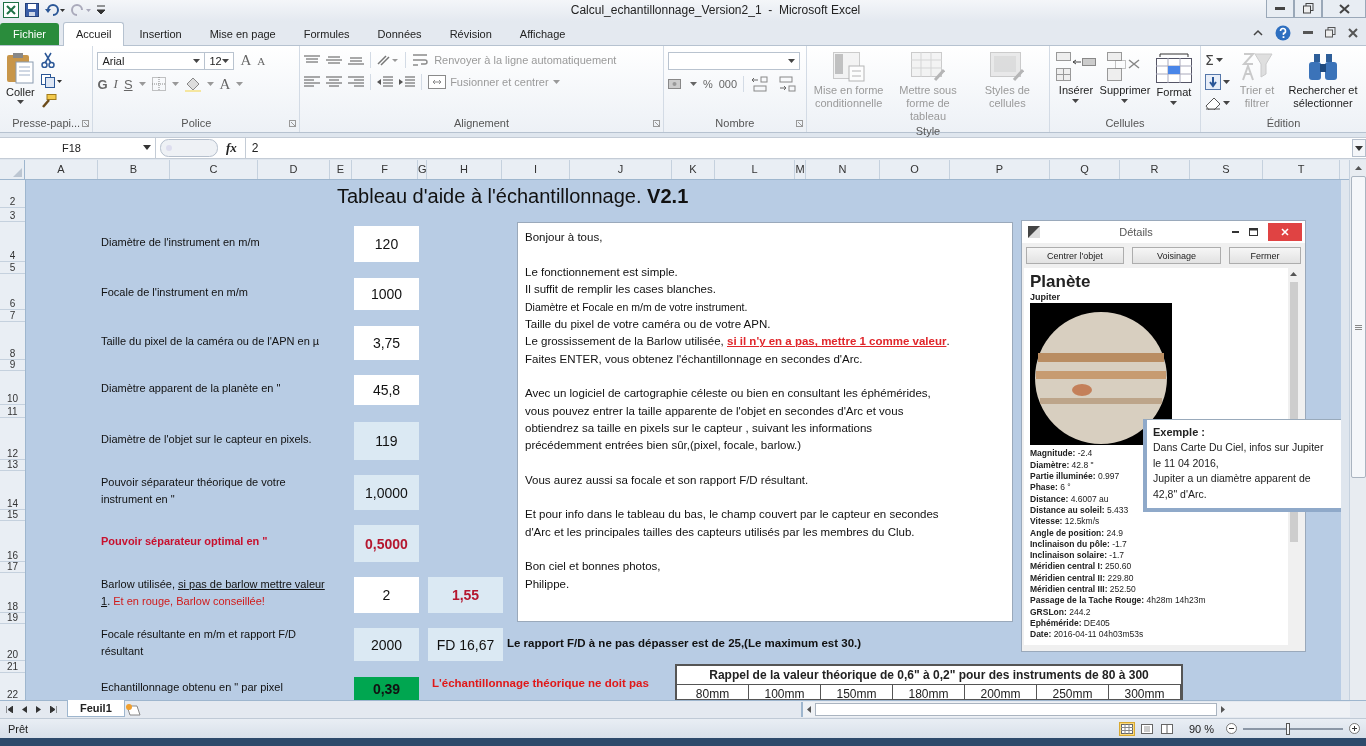  I want to click on underline-button: S, so click(128, 84).